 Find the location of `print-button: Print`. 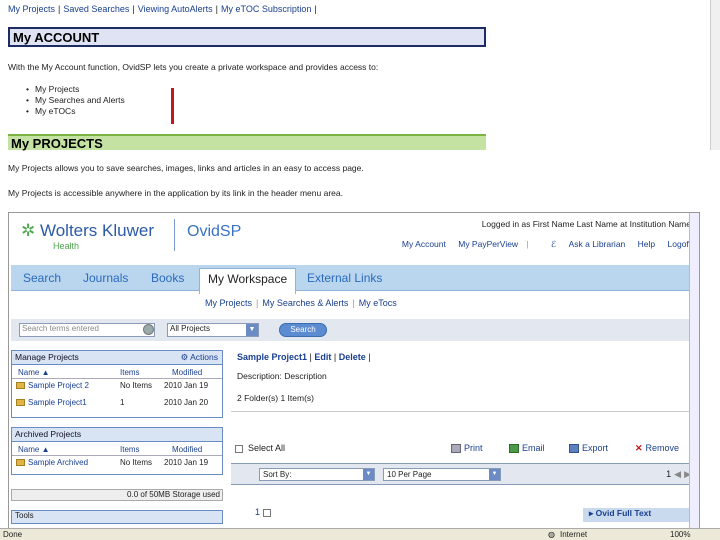

print-button: Print is located at coordinates (467, 448).